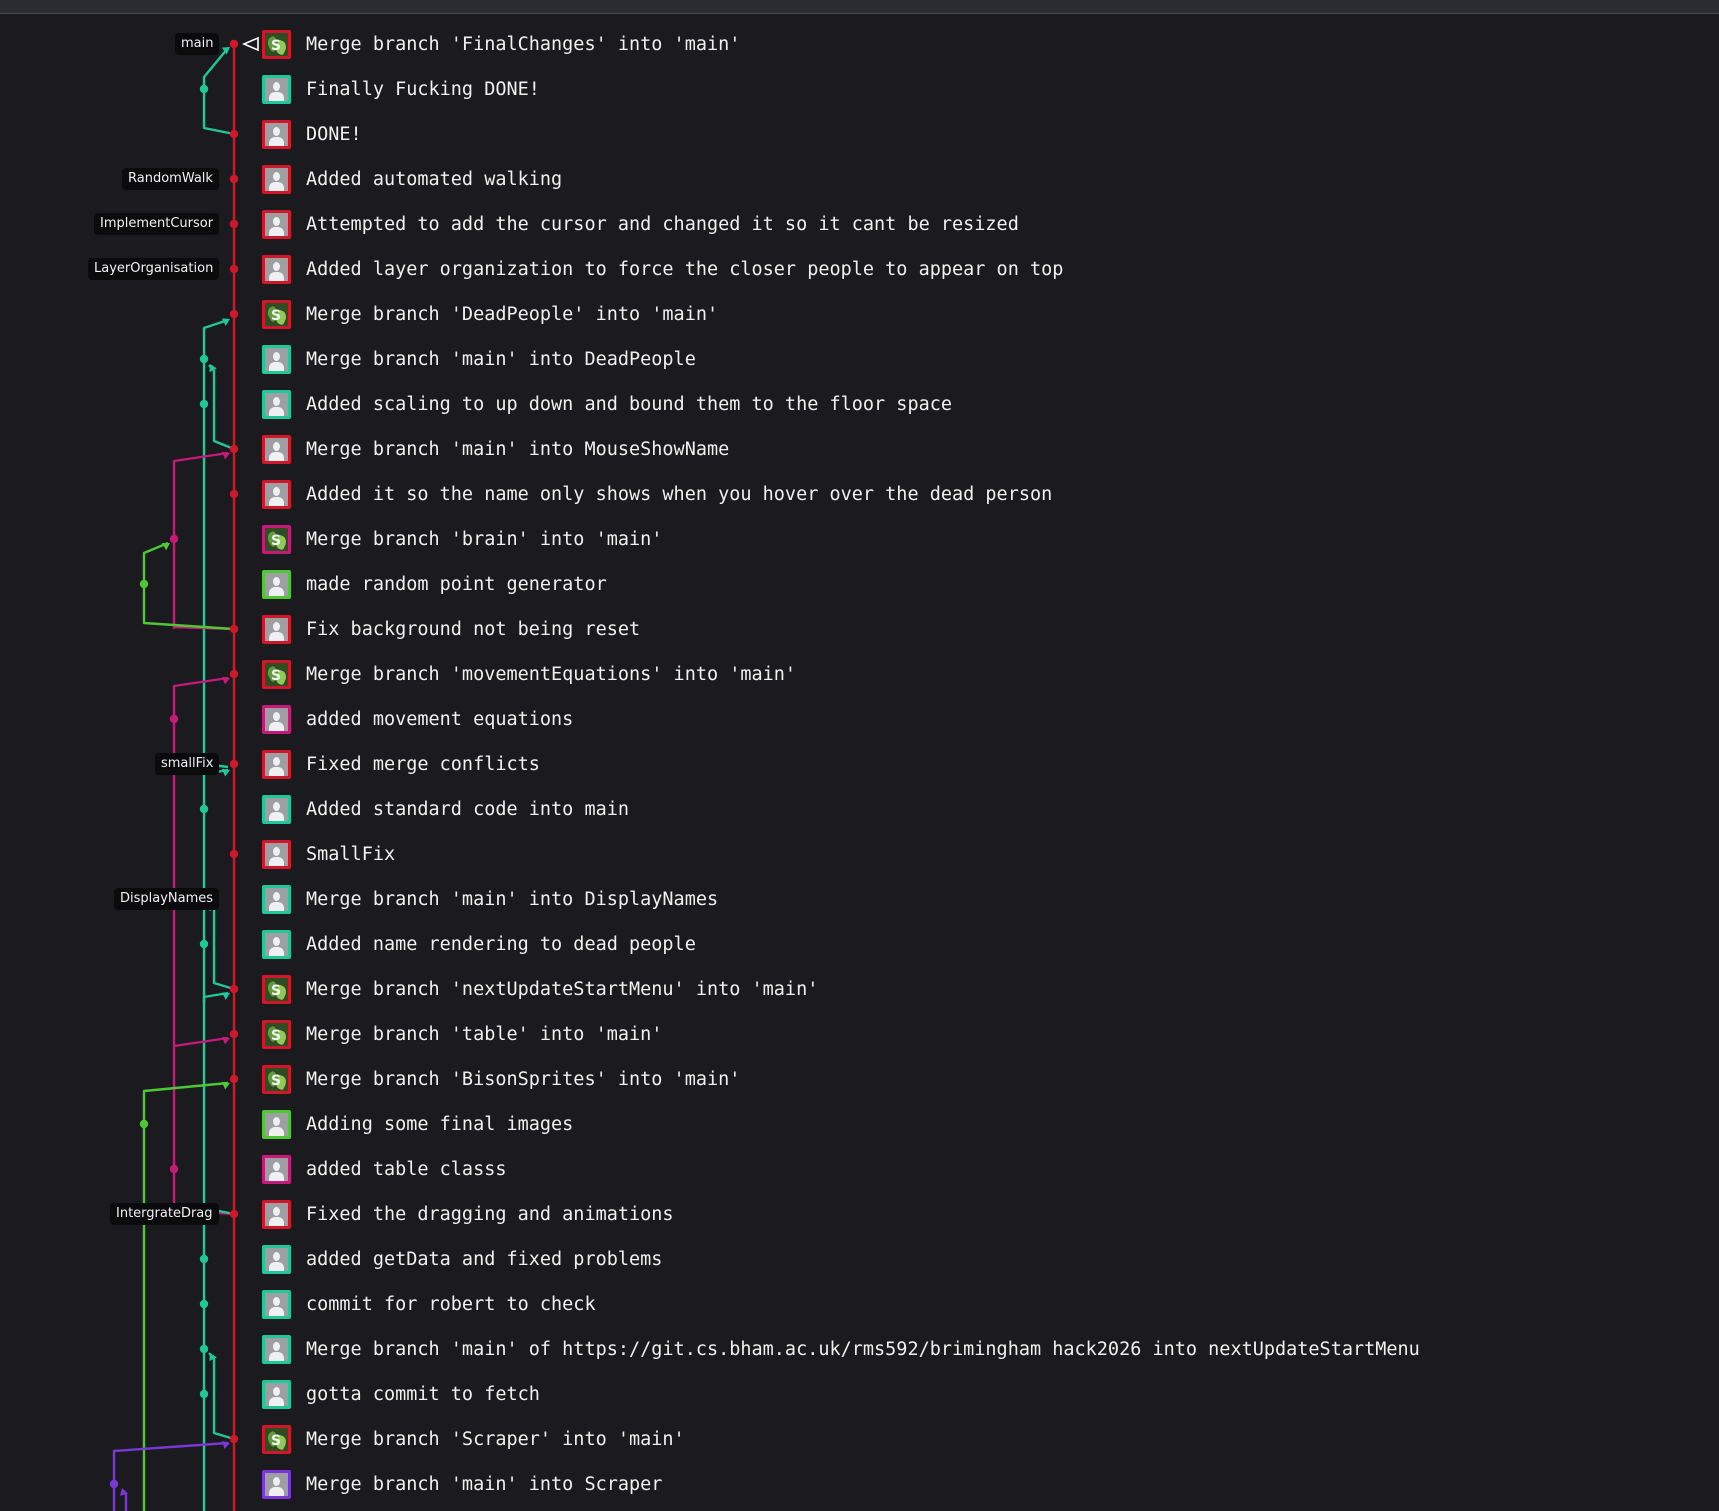 Image resolution: width=1719 pixels, height=1511 pixels. What do you see at coordinates (187, 764) in the screenshot?
I see `branch-label: smallFix` at bounding box center [187, 764].